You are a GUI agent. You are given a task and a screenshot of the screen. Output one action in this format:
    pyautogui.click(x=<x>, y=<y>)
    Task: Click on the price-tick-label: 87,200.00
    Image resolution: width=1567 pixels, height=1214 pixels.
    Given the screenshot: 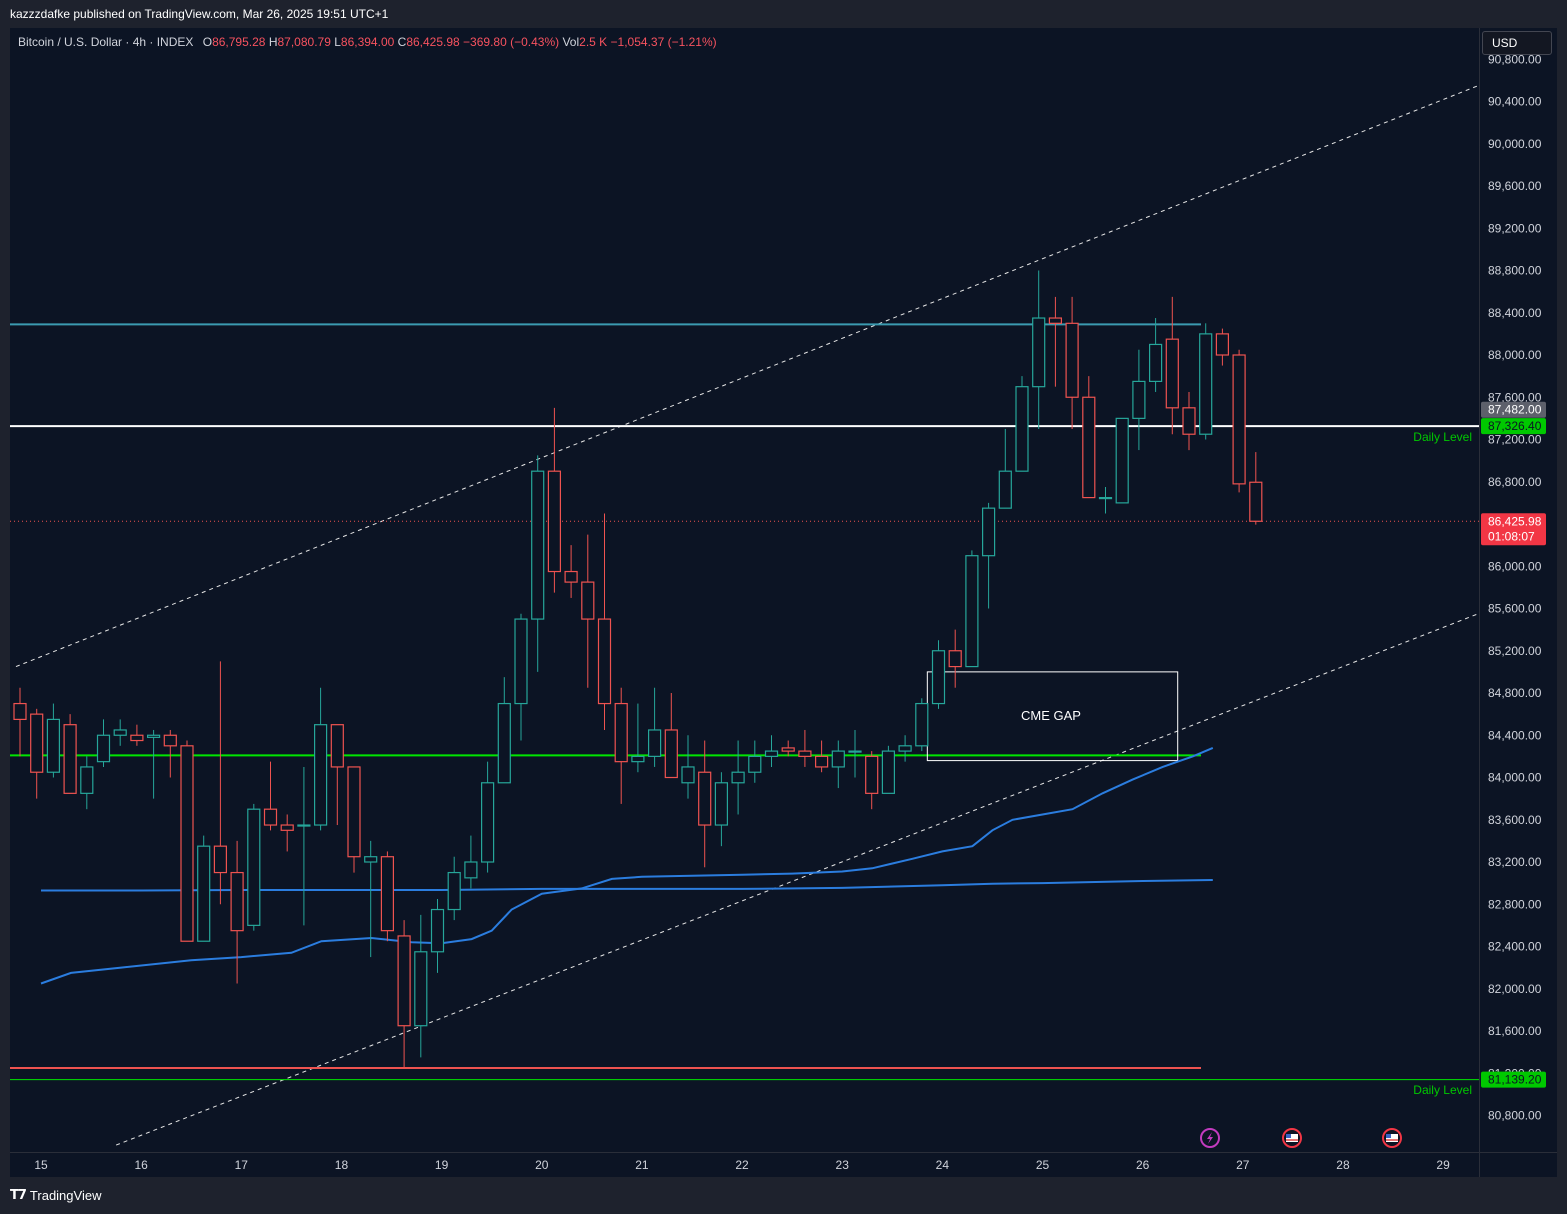 What is the action you would take?
    pyautogui.click(x=1515, y=440)
    